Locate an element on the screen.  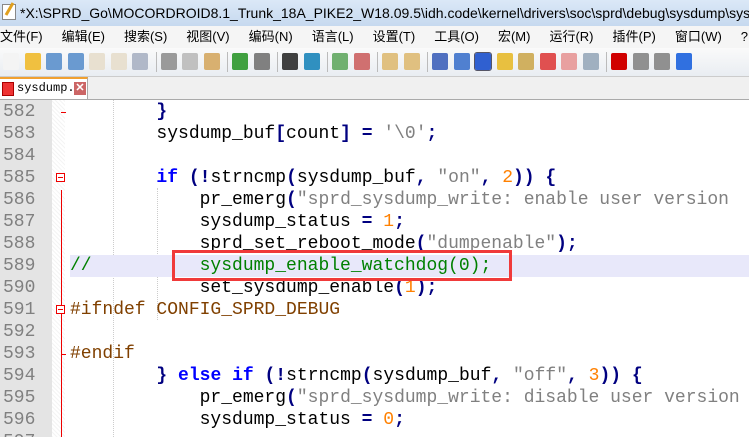
line-number: 588 is located at coordinates (19, 244).